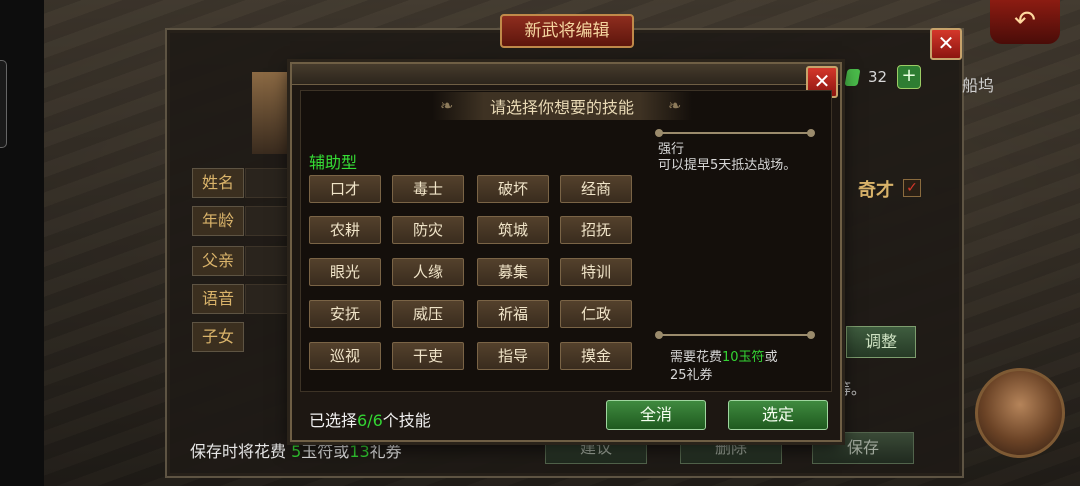 This screenshot has height=486, width=1080. What do you see at coordinates (881, 342) in the screenshot?
I see `adjust-button: 调整` at bounding box center [881, 342].